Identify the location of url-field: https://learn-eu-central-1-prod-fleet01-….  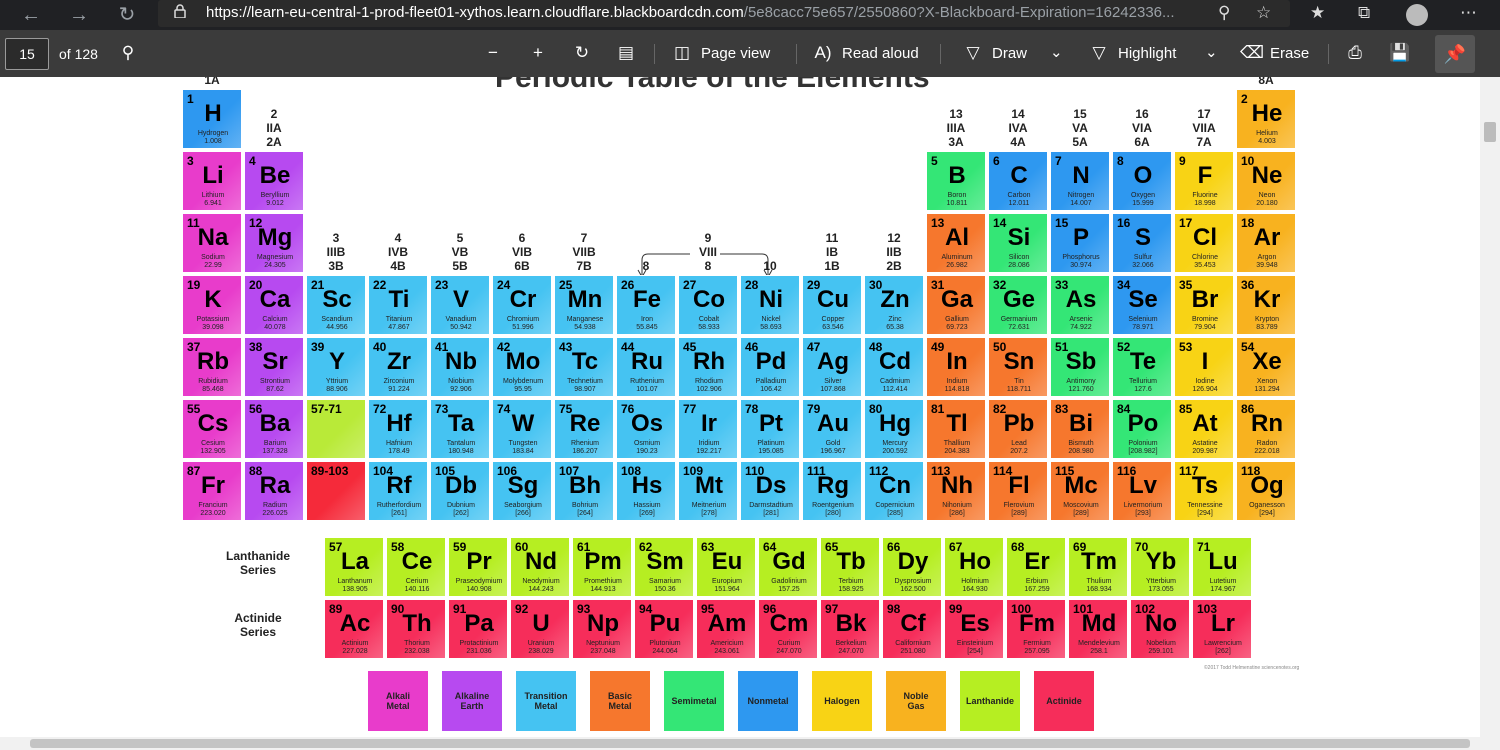
(724, 13).